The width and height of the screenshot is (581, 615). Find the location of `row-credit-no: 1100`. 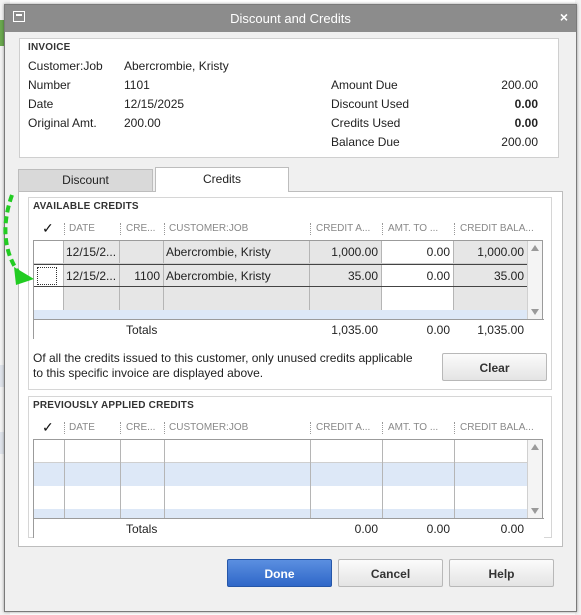

row-credit-no: 1100 is located at coordinates (147, 276).